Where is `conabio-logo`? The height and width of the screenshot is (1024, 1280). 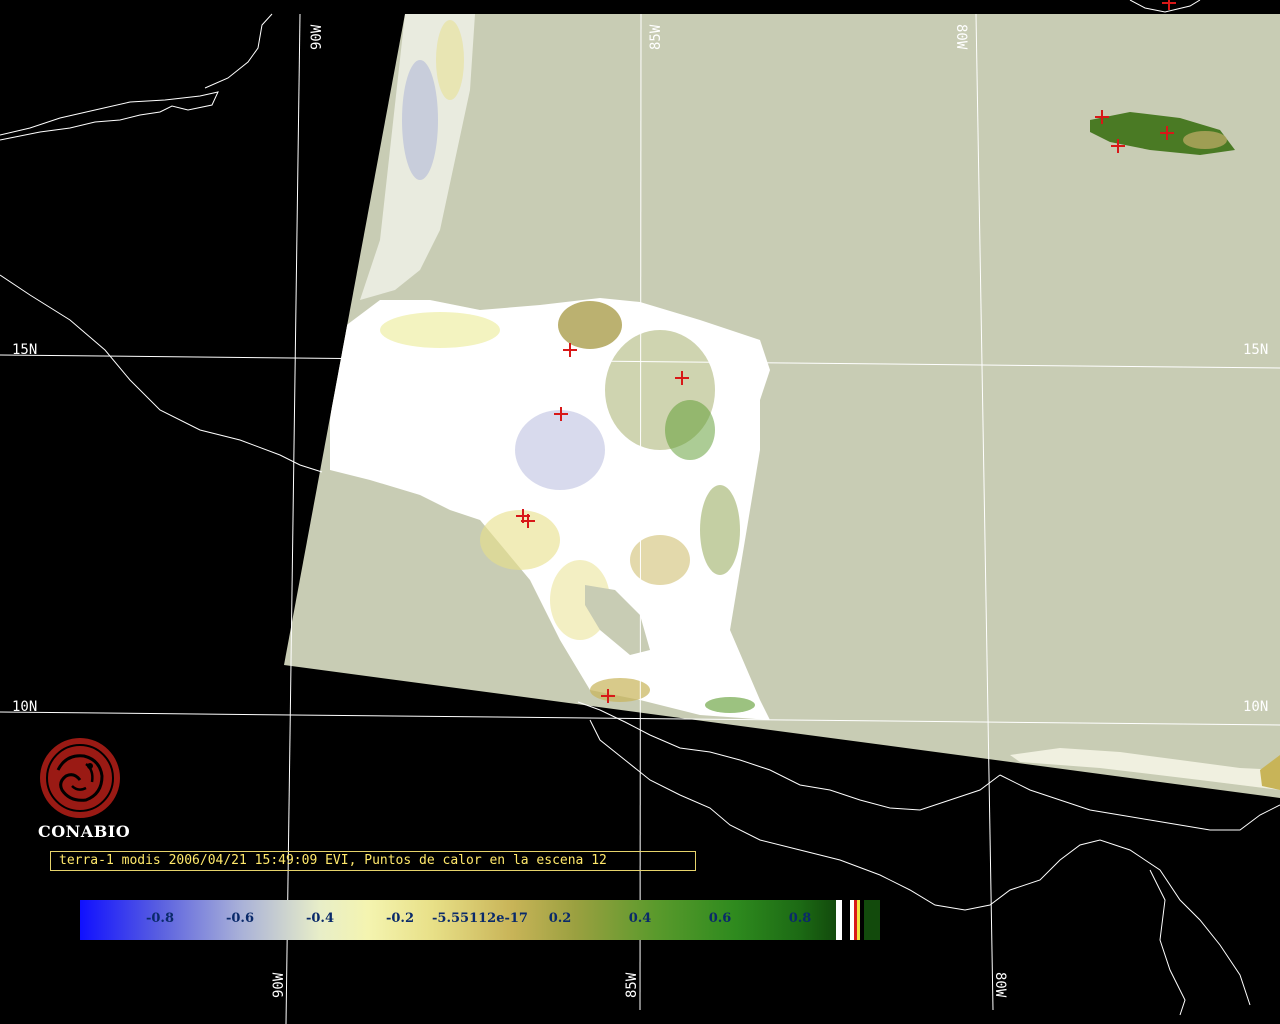 conabio-logo is located at coordinates (80, 778).